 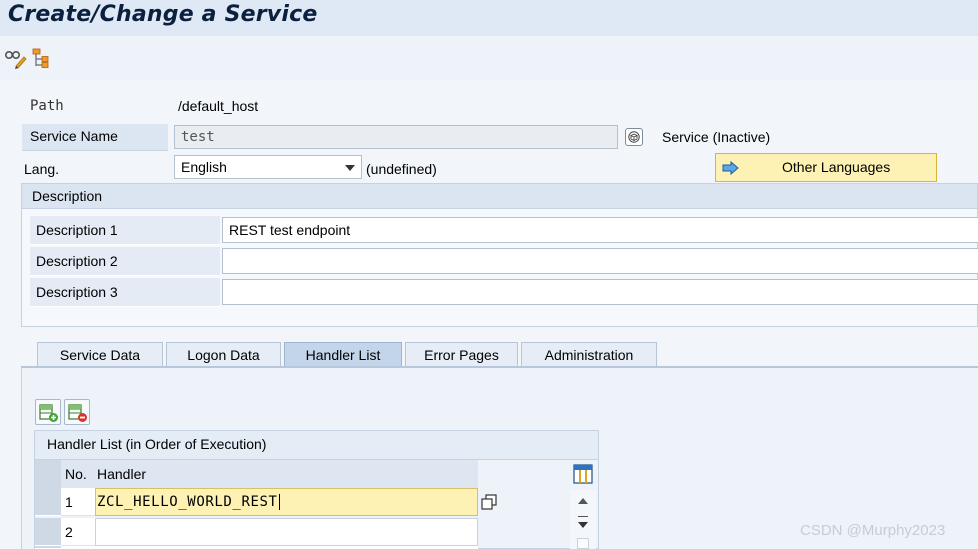 I want to click on description-row: Description 1 REST test endpoint, so click(x=504, y=230).